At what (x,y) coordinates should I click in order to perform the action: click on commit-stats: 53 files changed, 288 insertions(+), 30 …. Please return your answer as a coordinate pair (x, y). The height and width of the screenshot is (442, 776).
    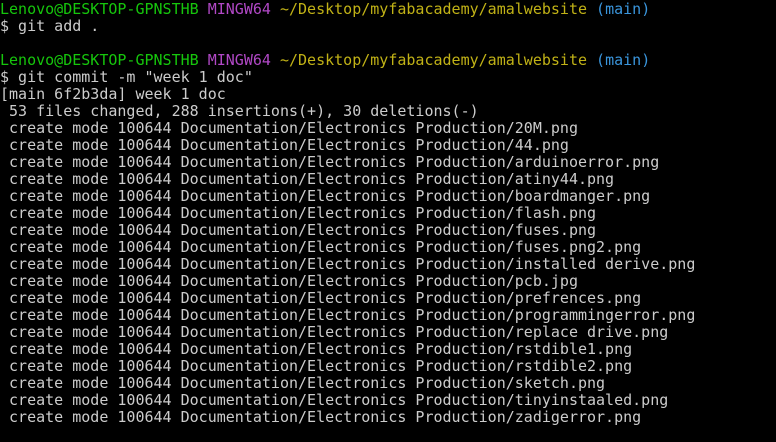
    Looking at the image, I should click on (239, 111).